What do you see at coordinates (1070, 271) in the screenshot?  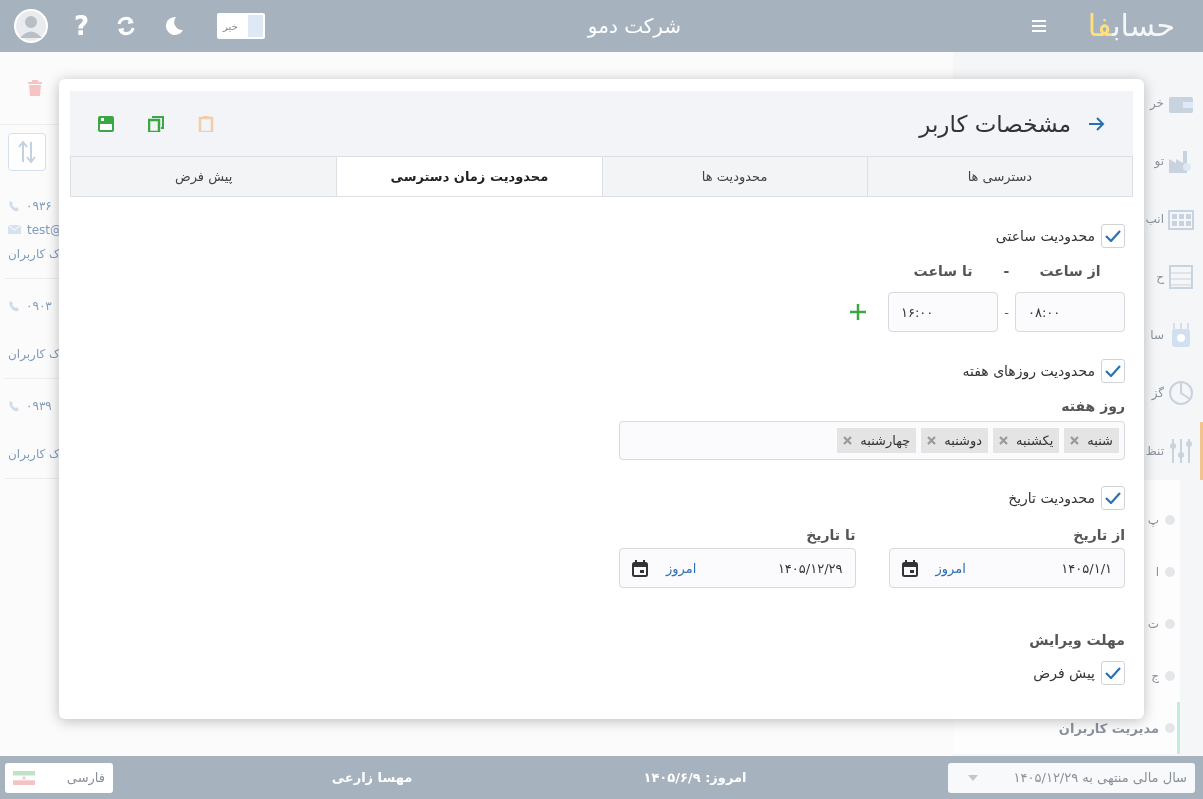 I see `field-label: از ساعت` at bounding box center [1070, 271].